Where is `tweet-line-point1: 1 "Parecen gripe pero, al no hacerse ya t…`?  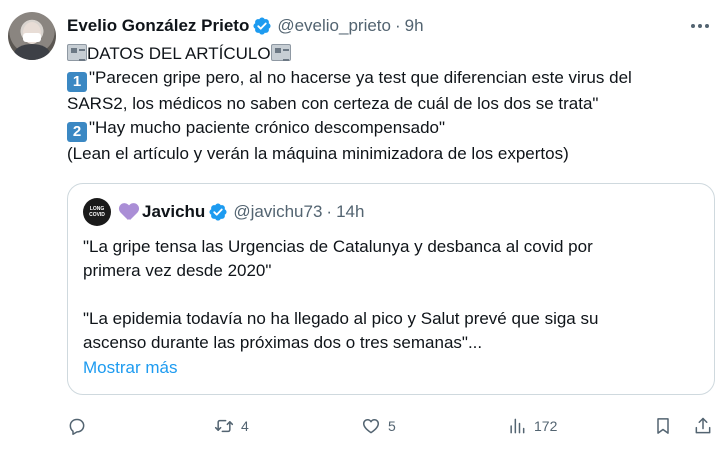
tweet-line-point1: 1 "Parecen gripe pero, al no hacerse ya t… is located at coordinates (392, 79).